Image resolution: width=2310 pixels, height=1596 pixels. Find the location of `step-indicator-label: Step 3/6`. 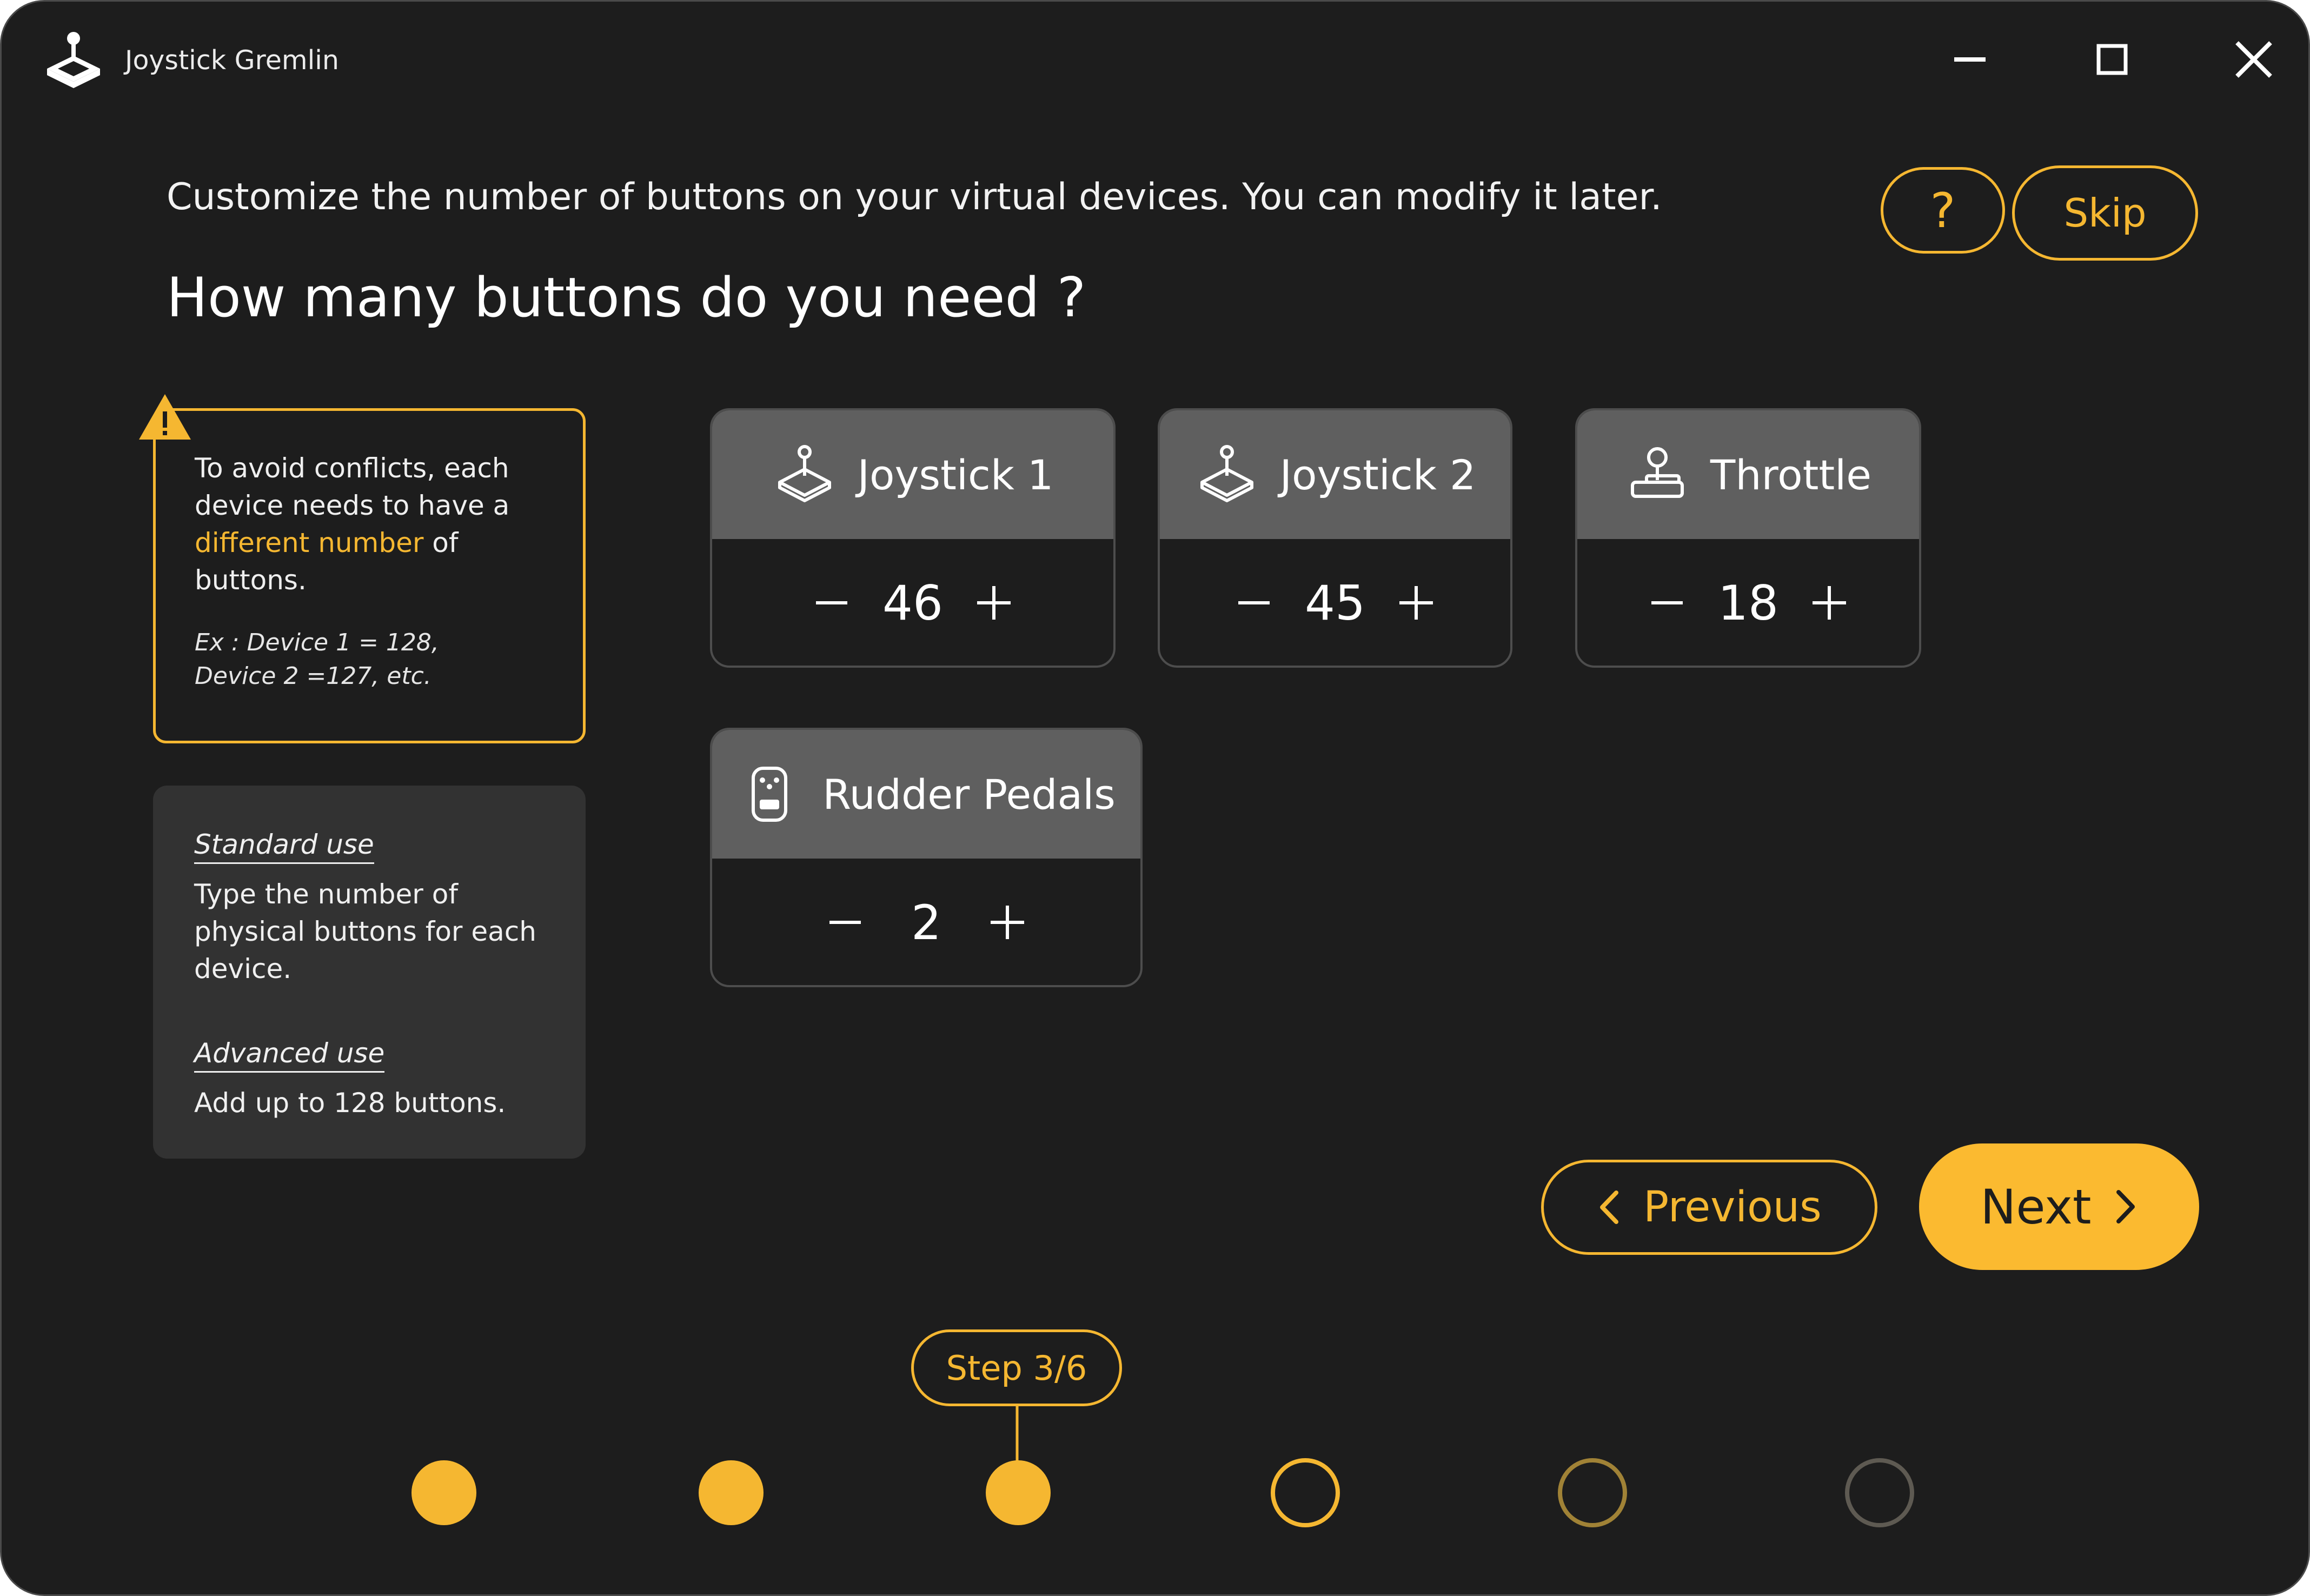

step-indicator-label: Step 3/6 is located at coordinates (1016, 1367).